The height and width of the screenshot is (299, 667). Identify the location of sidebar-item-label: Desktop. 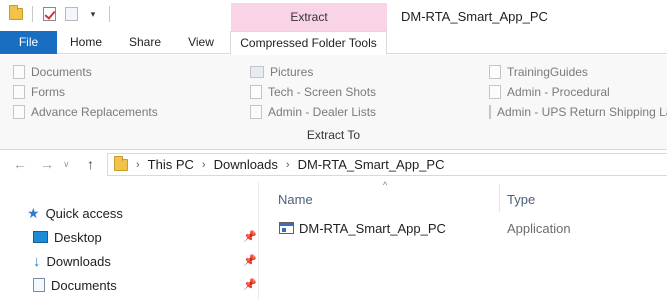
(78, 237).